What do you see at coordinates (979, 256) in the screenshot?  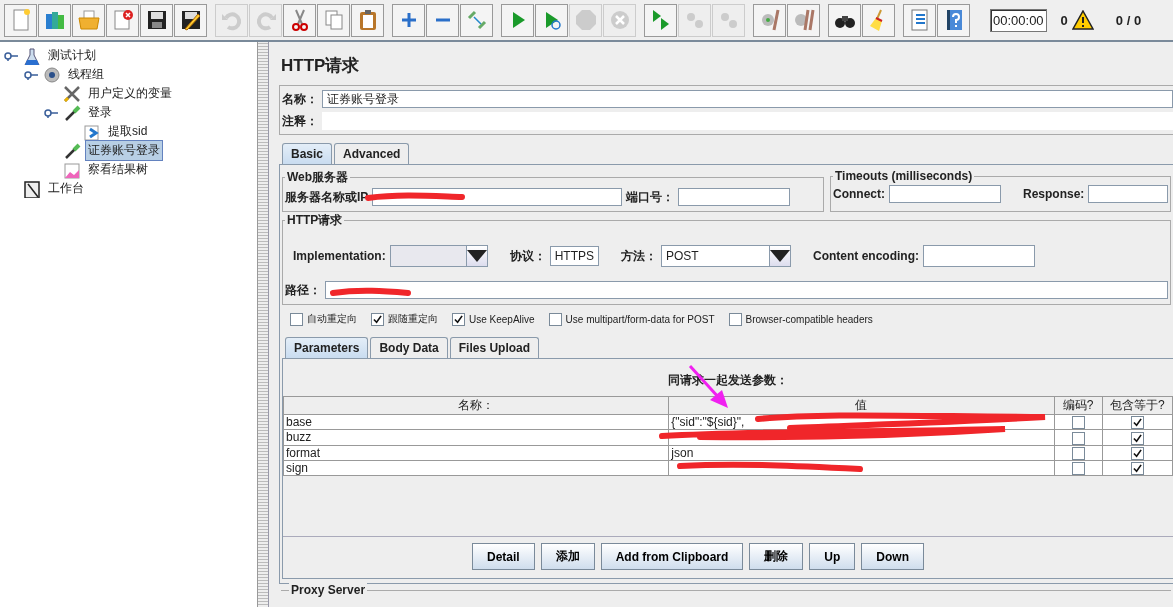 I see `encoding-field` at bounding box center [979, 256].